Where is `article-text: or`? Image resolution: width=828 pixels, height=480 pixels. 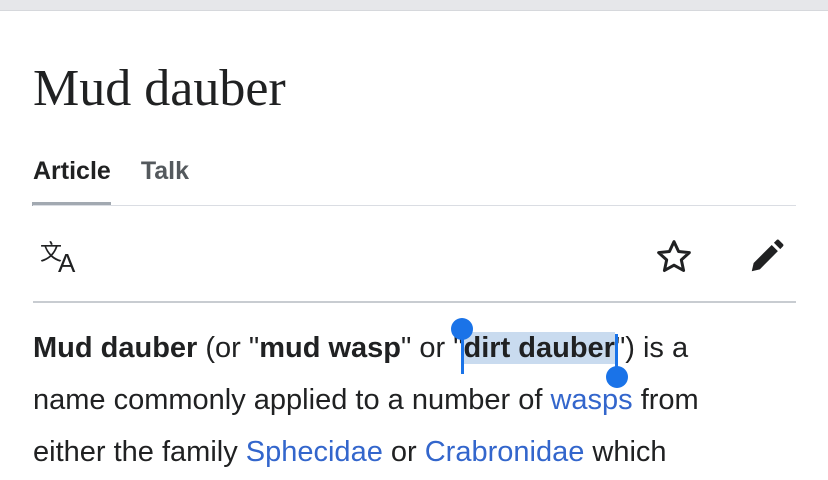 article-text: or is located at coordinates (403, 452).